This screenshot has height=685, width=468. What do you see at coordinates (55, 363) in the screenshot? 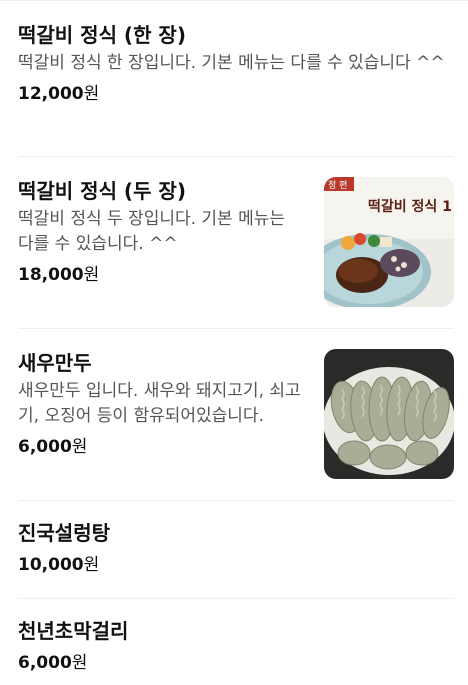
I see `menu-item-name: 새우만두` at bounding box center [55, 363].